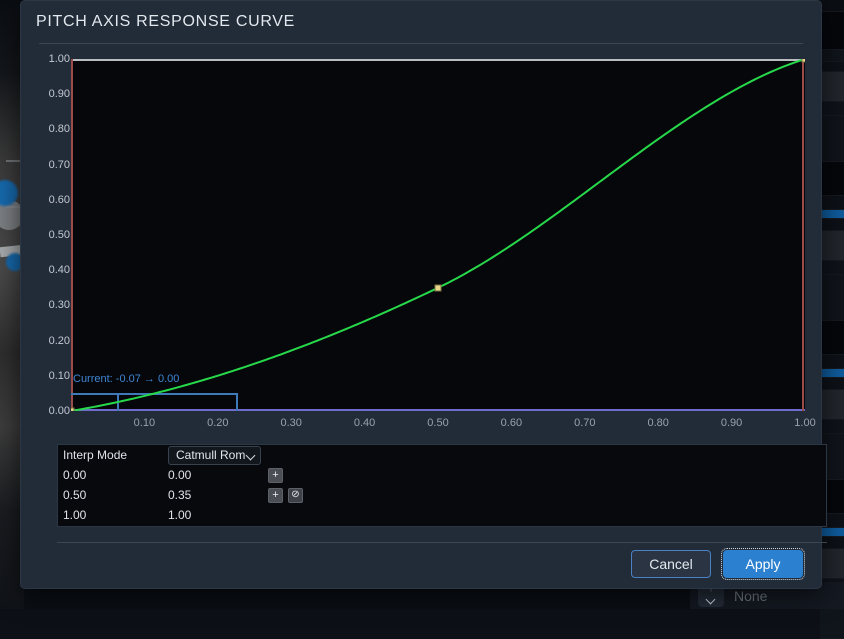  I want to click on y-axis-tick-label: 0.20, so click(59, 341).